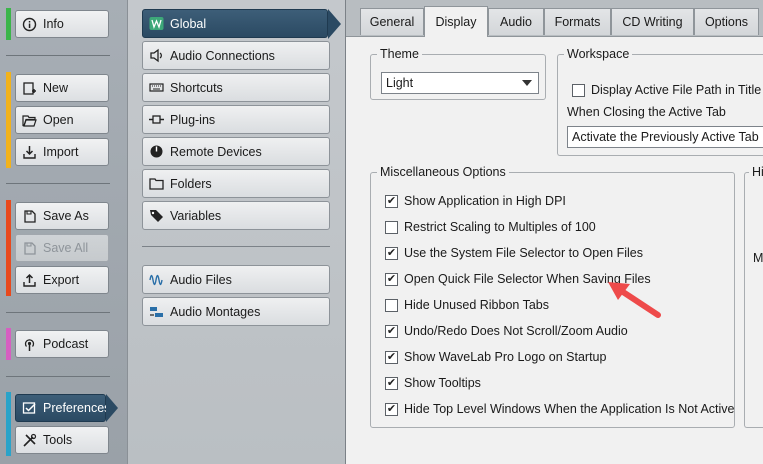  What do you see at coordinates (29, 24) in the screenshot?
I see `info-icon` at bounding box center [29, 24].